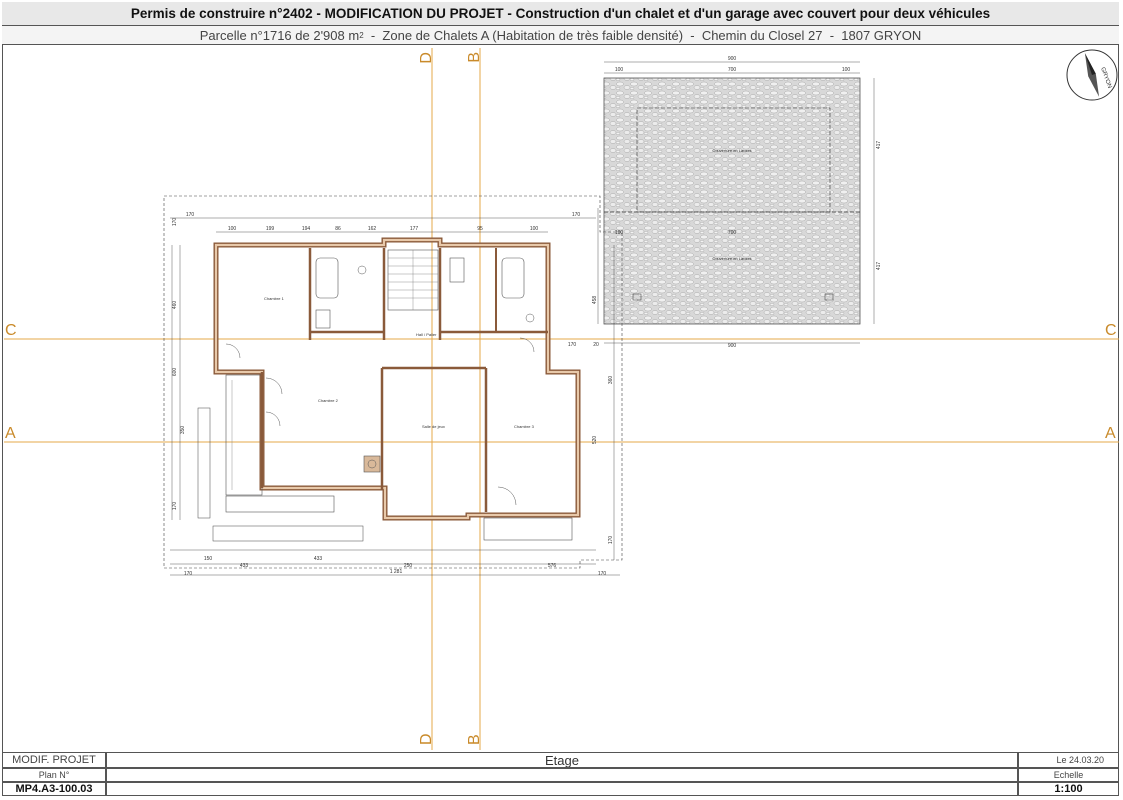 This screenshot has height=800, width=1123. I want to click on axis-c-left-label: C, so click(11, 330).